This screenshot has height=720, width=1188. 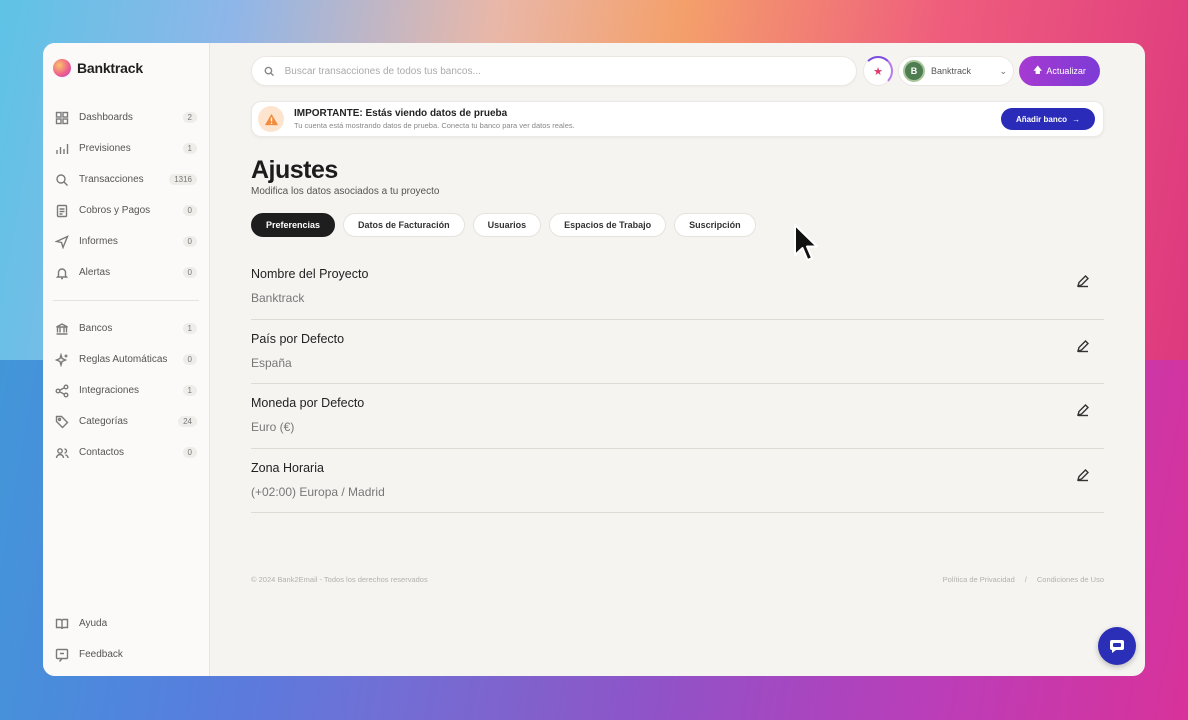 I want to click on avatar: B, so click(x=914, y=71).